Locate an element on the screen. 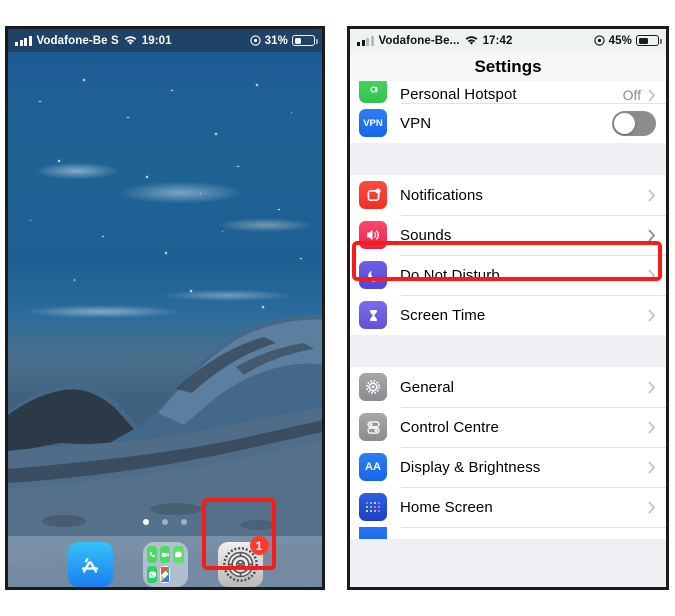  general-gear-icon is located at coordinates (373, 387).